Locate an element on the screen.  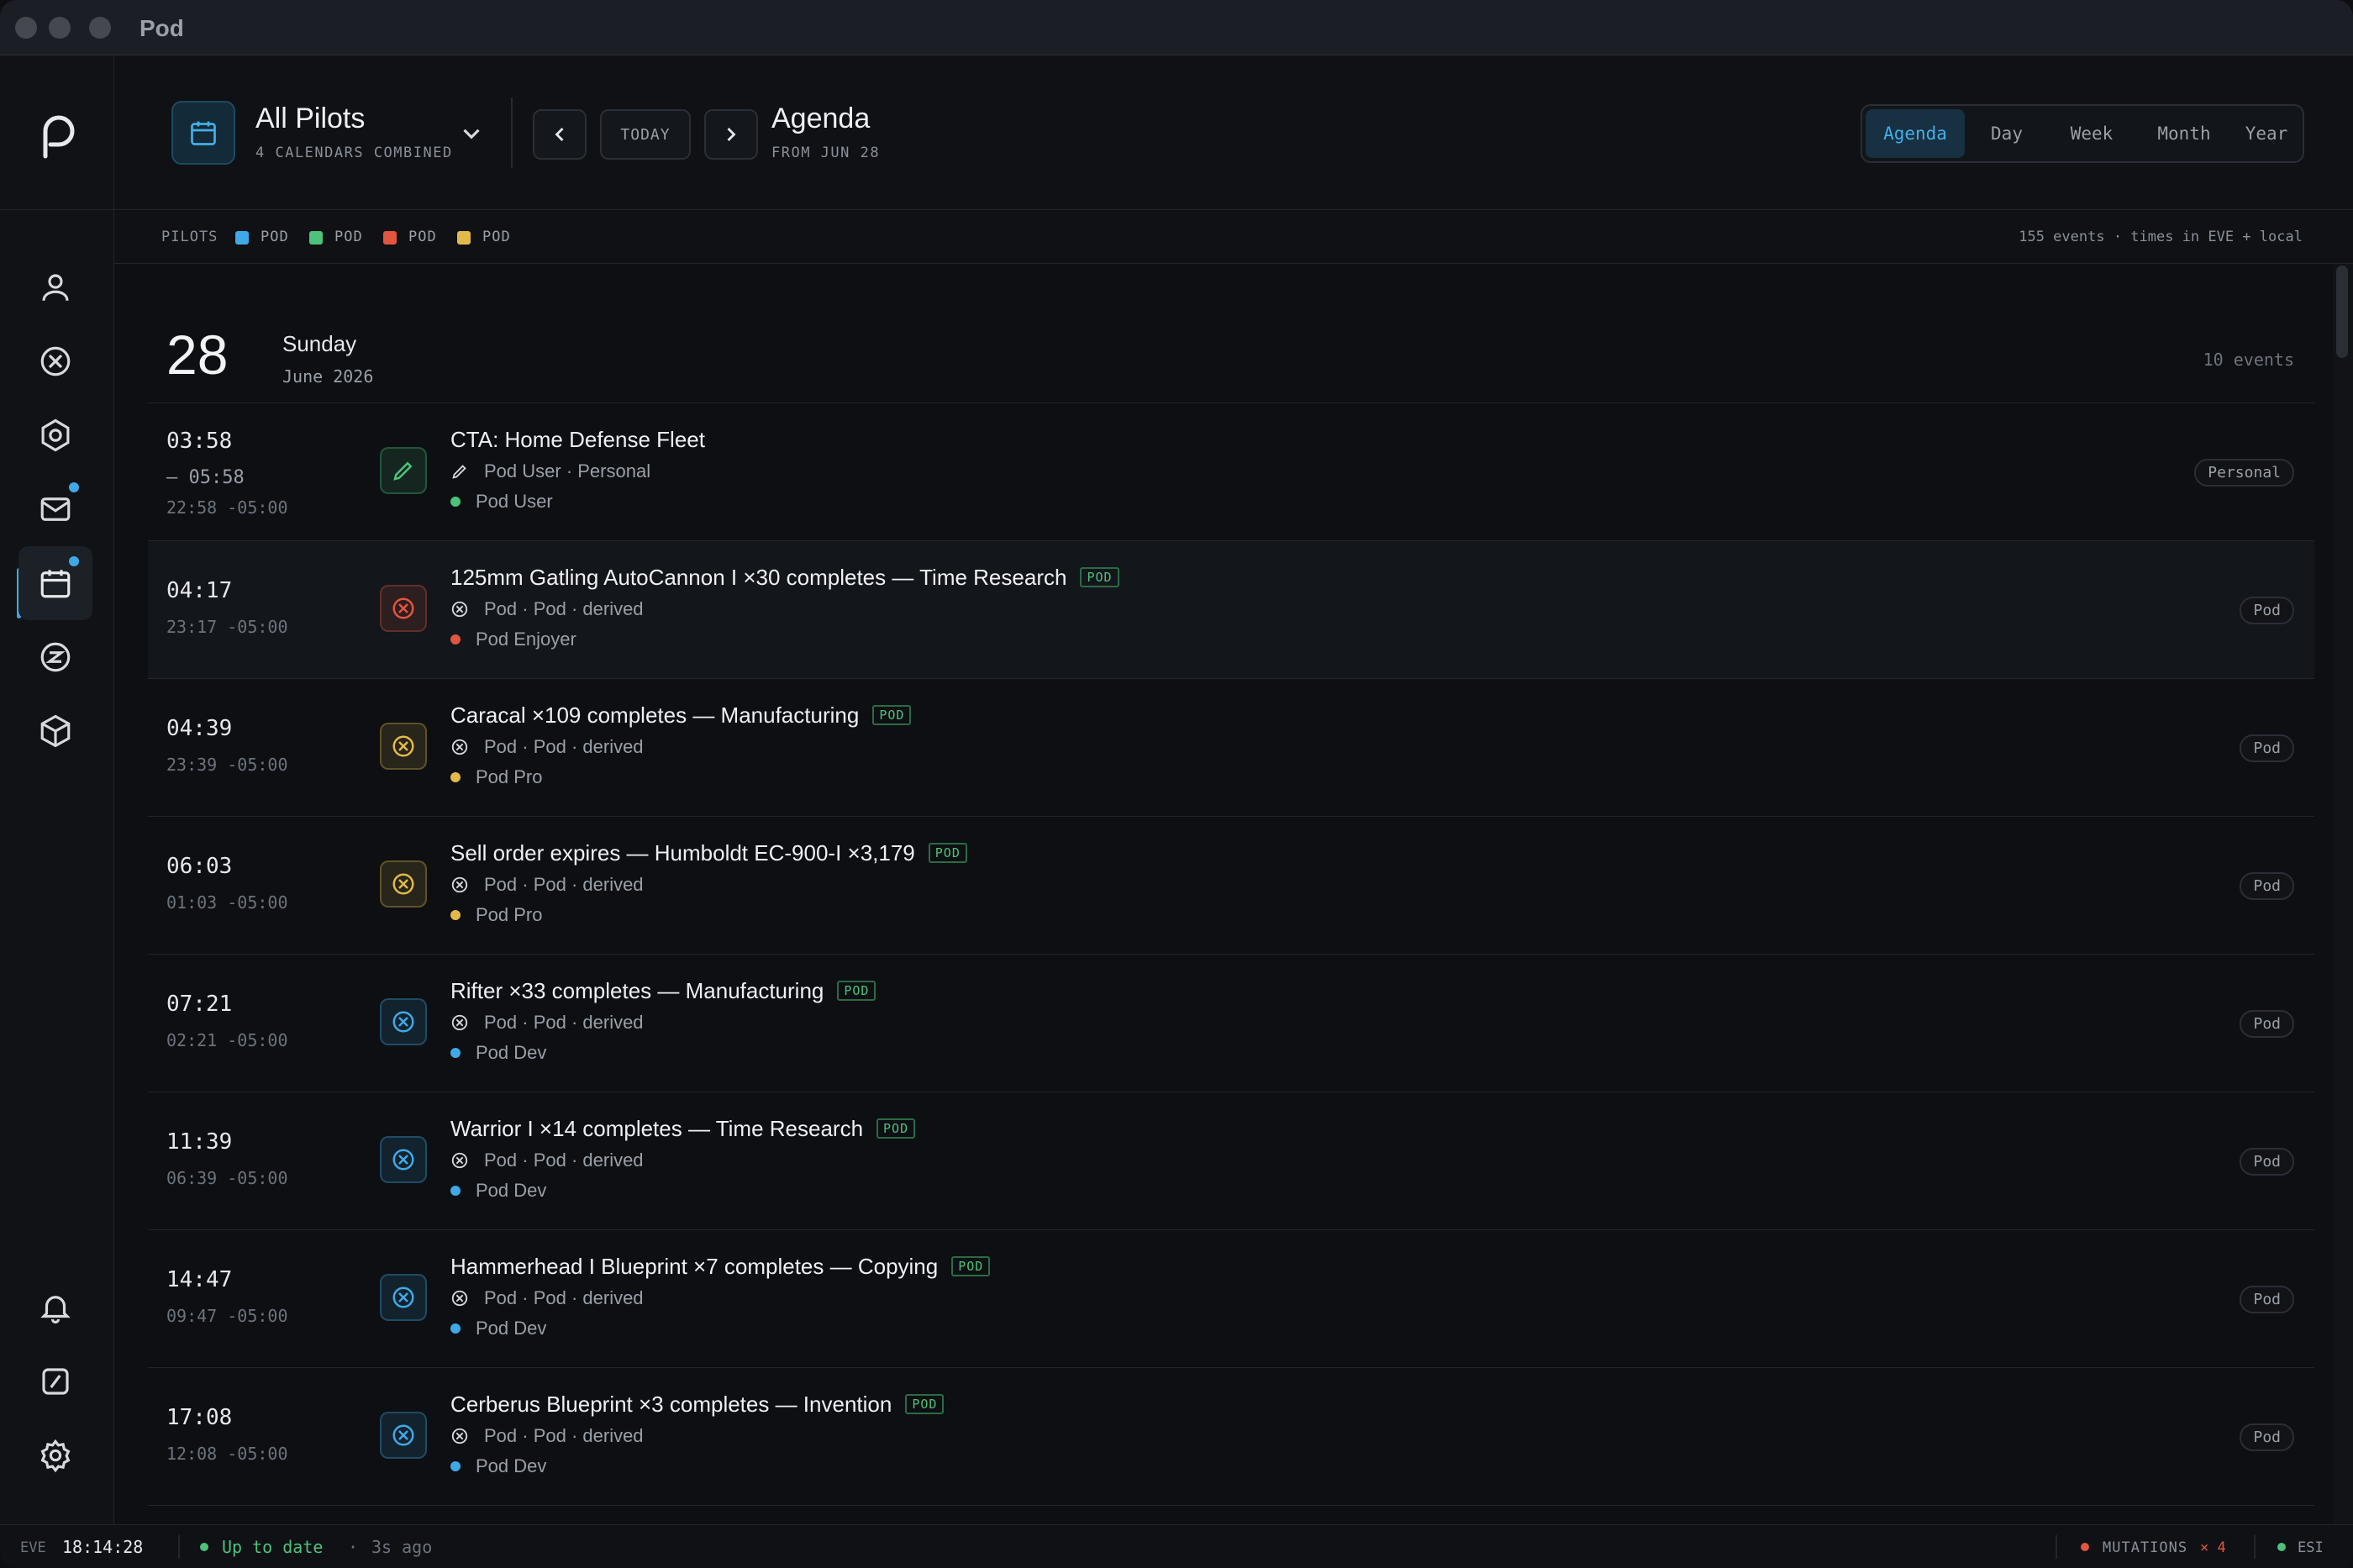
tab-week: Week is located at coordinates (2092, 134).